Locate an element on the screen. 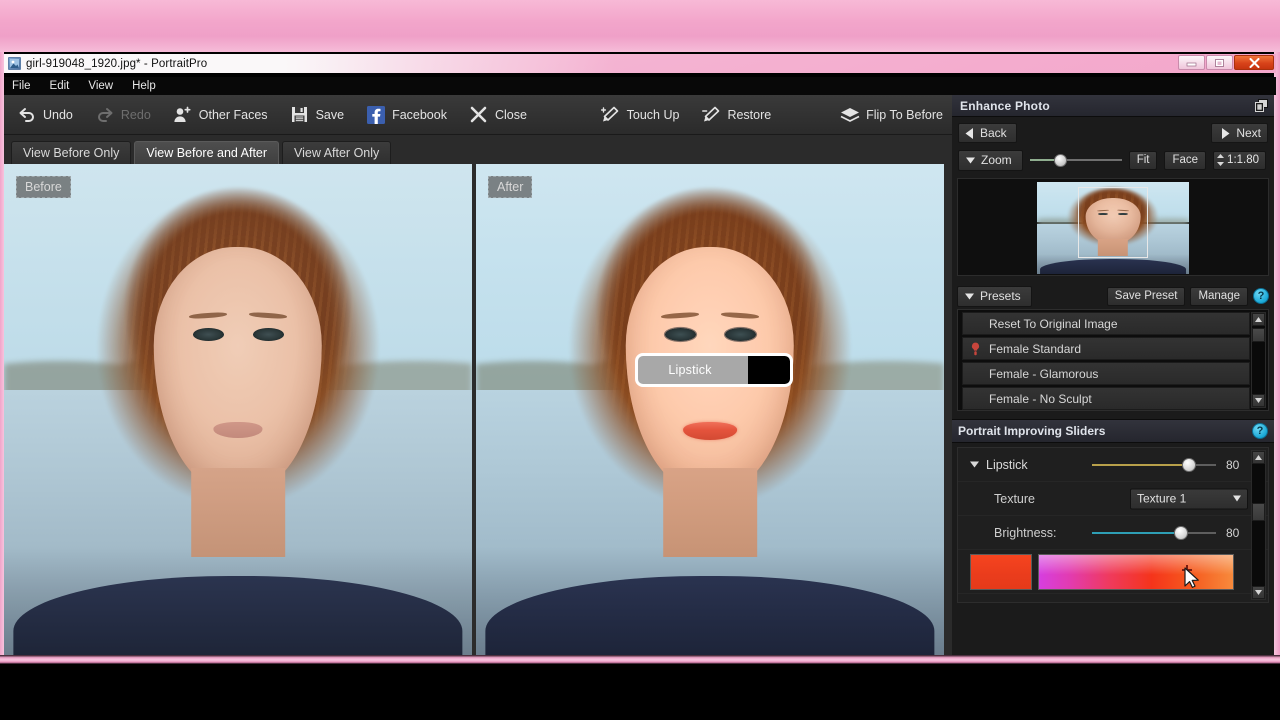 This screenshot has height=720, width=1280. close-button is located at coordinates (1254, 62).